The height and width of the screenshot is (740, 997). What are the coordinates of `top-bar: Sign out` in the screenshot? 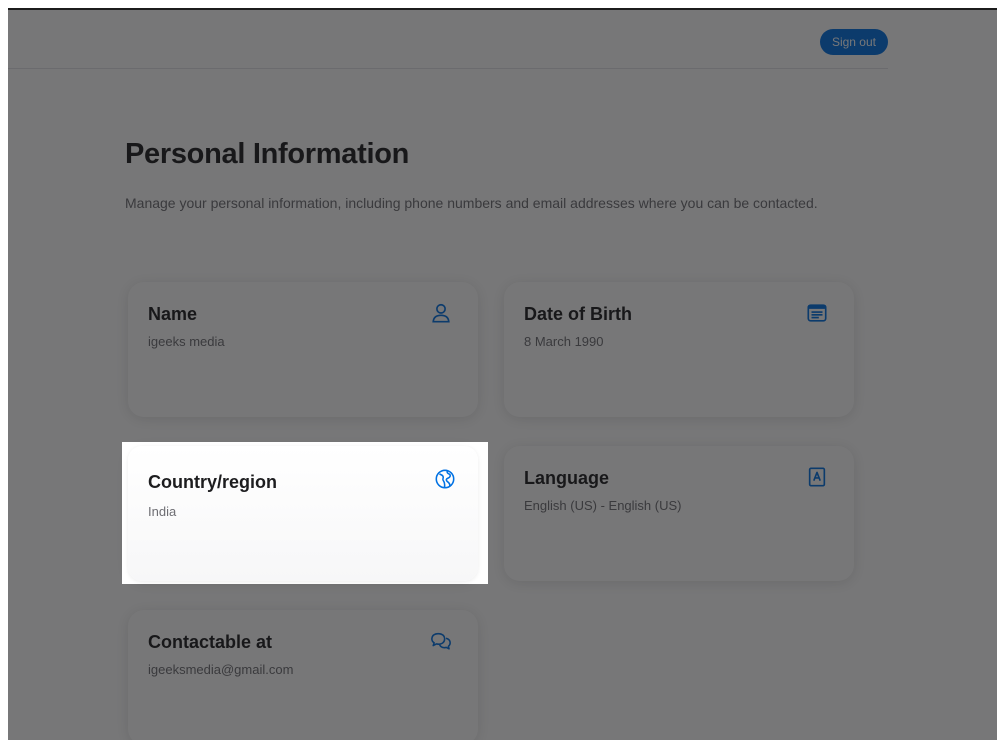 It's located at (448, 39).